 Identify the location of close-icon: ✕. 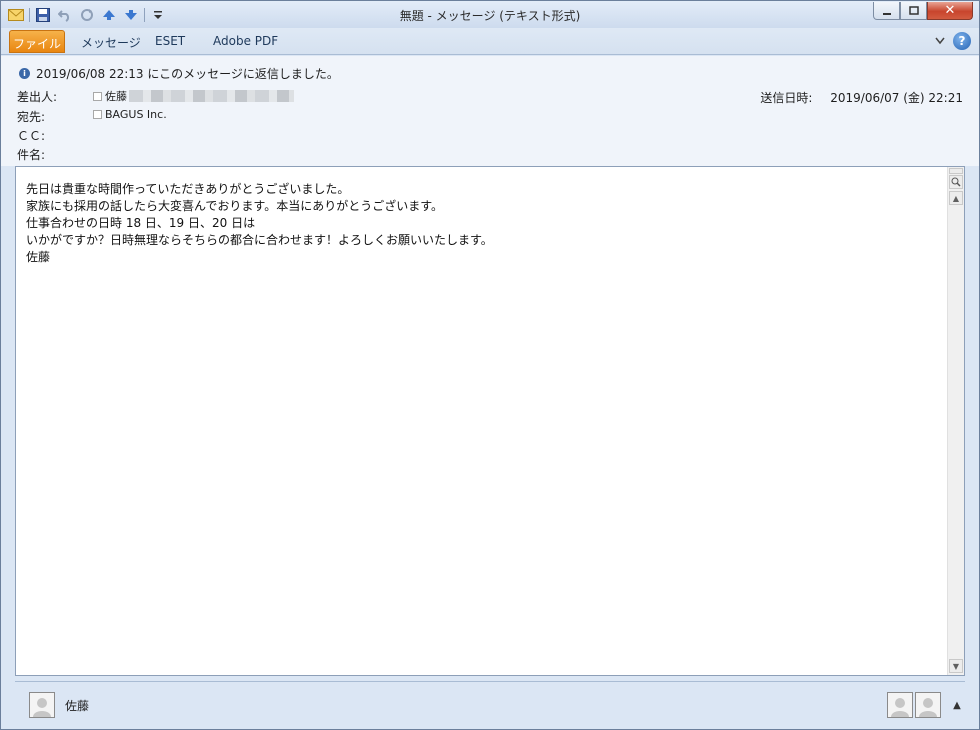
(950, 11).